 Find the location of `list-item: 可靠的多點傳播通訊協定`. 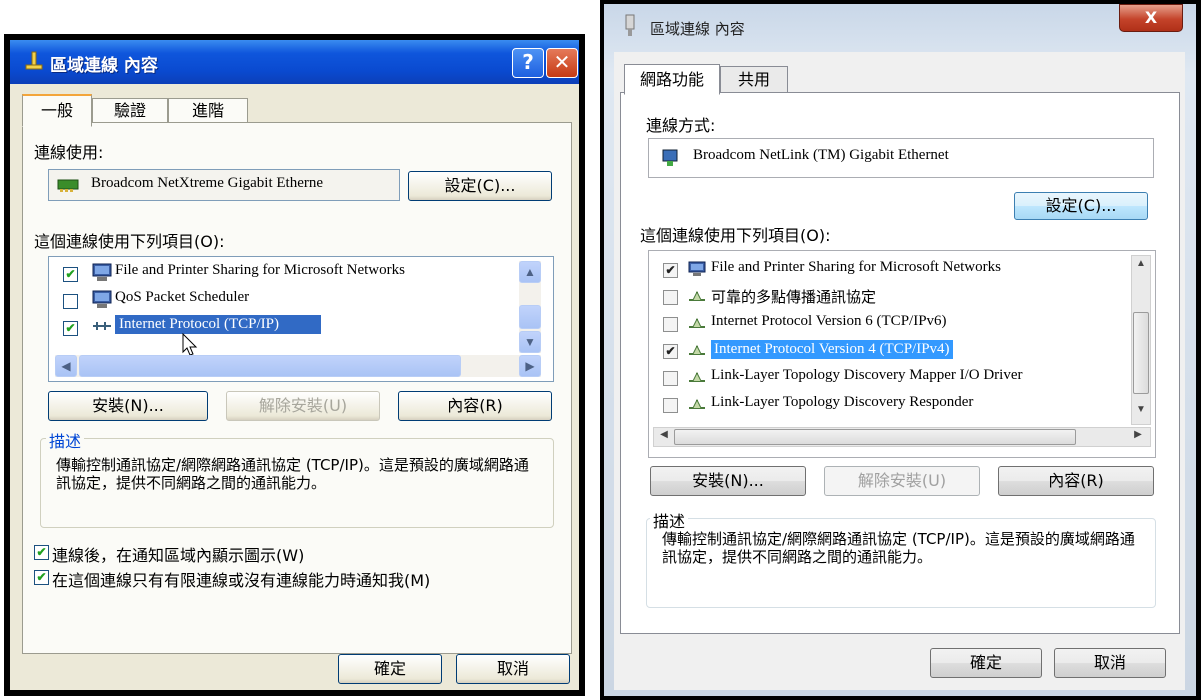

list-item: 可靠的多點傳播通訊協定 is located at coordinates (793, 296).